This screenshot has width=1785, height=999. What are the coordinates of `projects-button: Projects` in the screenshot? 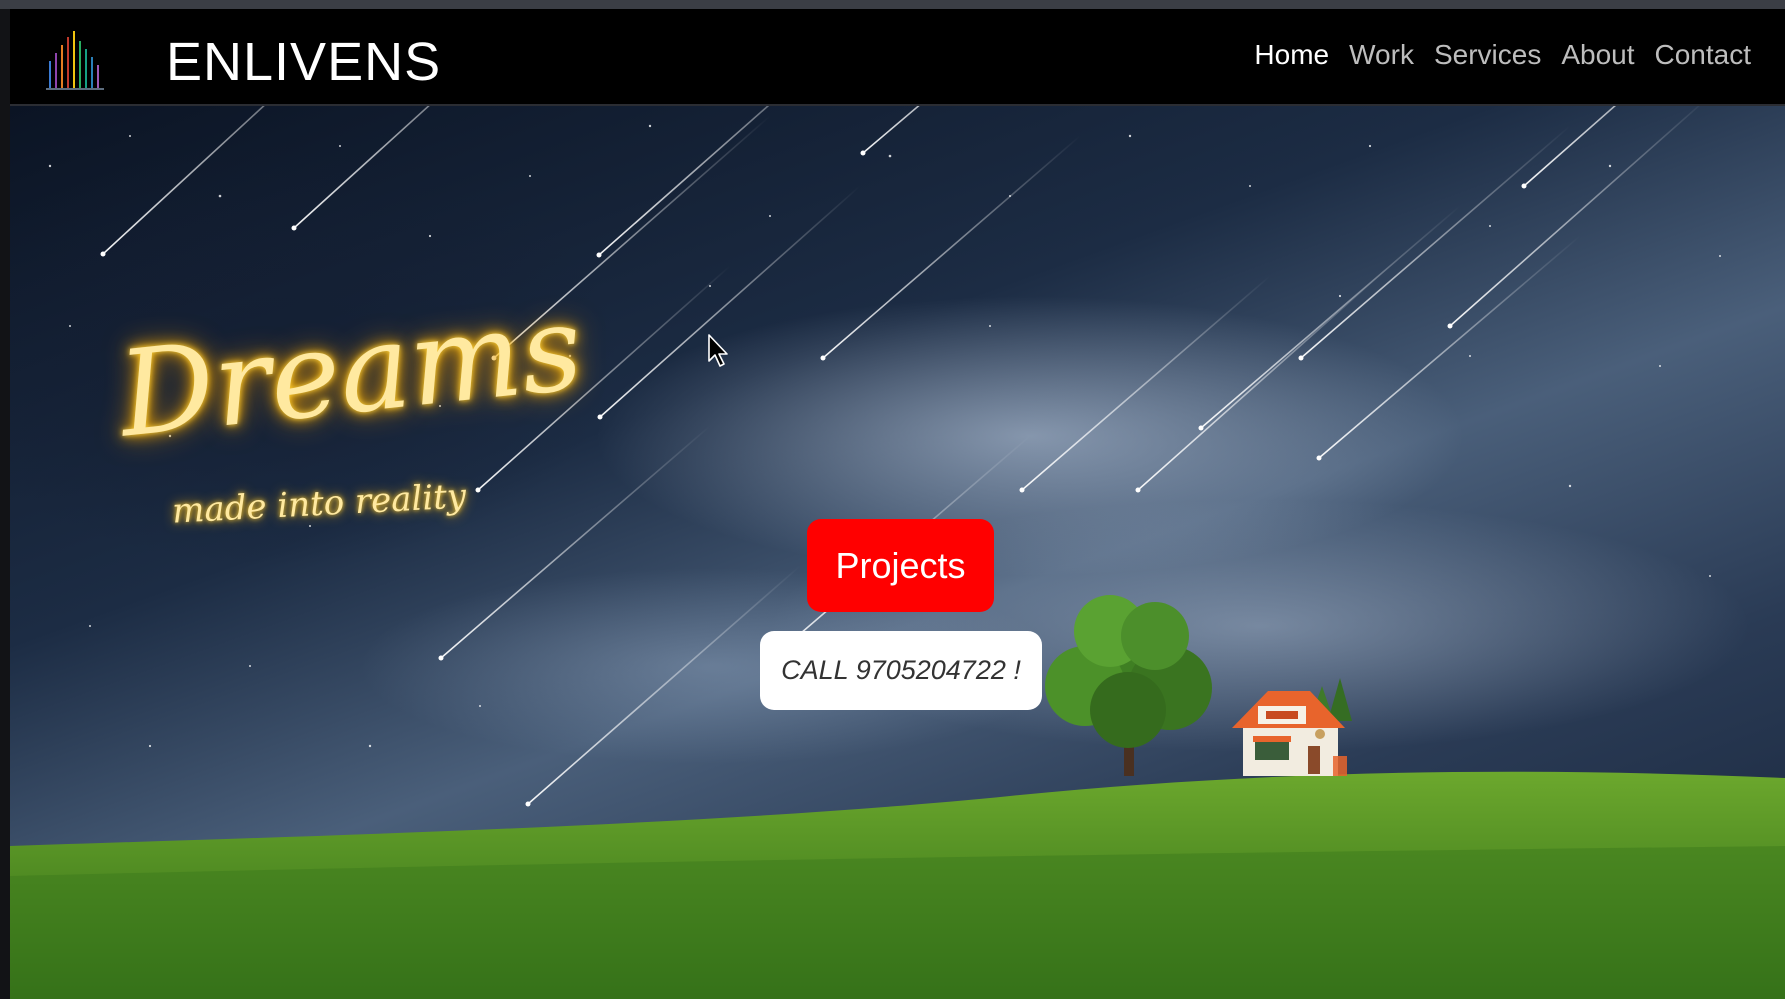 It's located at (900, 565).